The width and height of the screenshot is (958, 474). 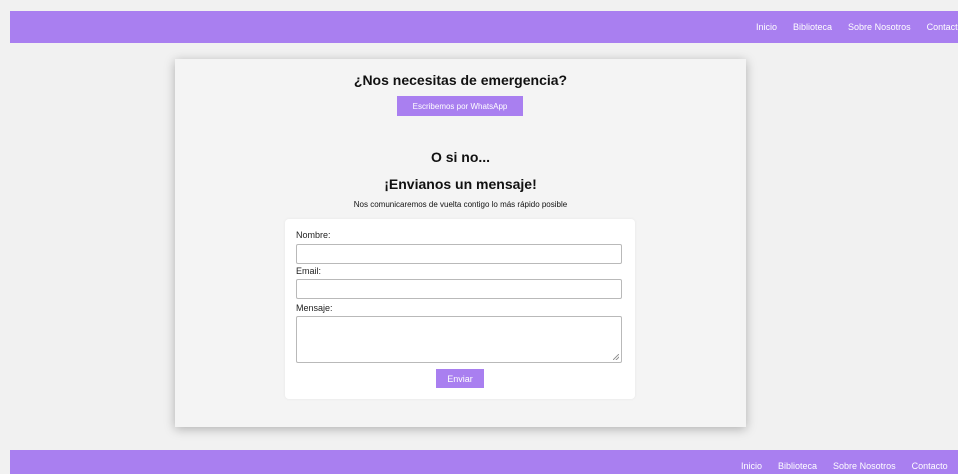 What do you see at coordinates (812, 27) in the screenshot?
I see `nav-link-biblioteca: Biblioteca` at bounding box center [812, 27].